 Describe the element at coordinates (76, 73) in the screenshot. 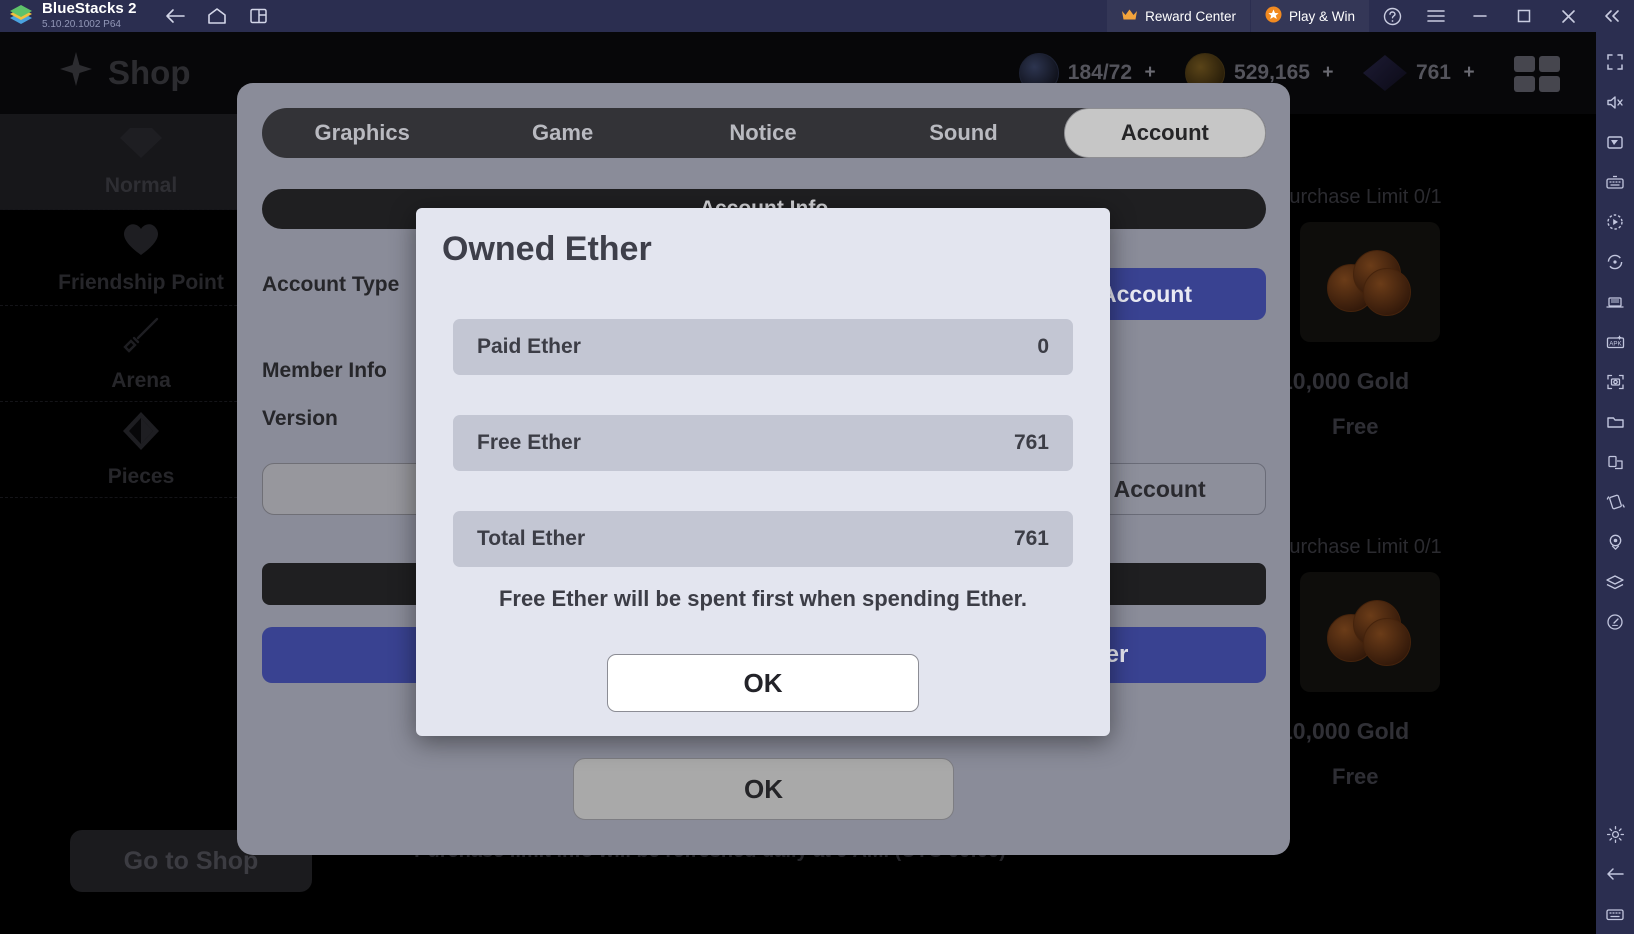

I see `sparkle-icon` at that location.